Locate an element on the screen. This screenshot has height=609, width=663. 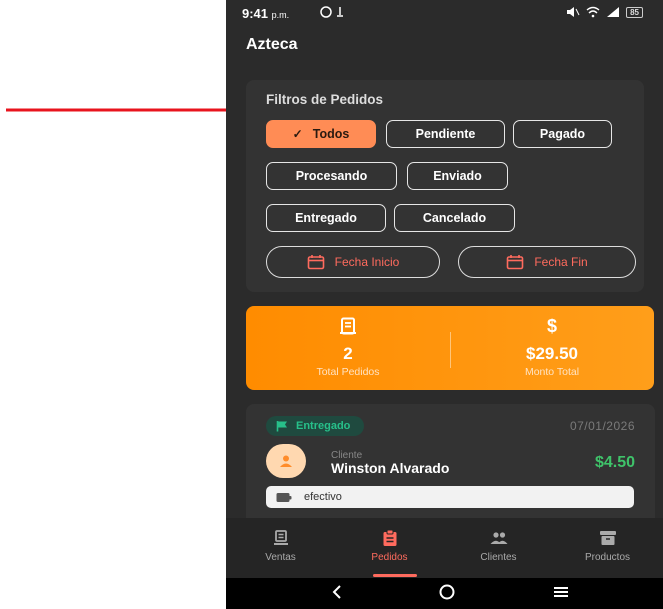
whatsapp-icon is located at coordinates (331, 12).